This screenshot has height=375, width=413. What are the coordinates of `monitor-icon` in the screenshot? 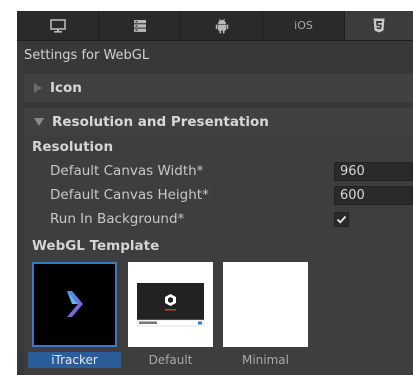 It's located at (57, 25).